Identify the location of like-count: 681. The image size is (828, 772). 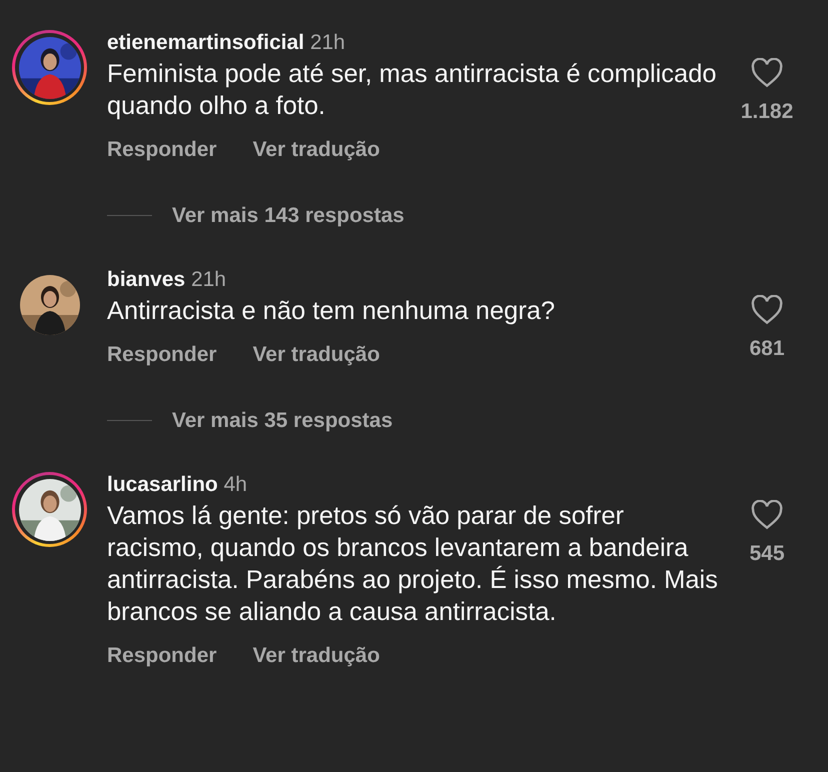
(767, 349).